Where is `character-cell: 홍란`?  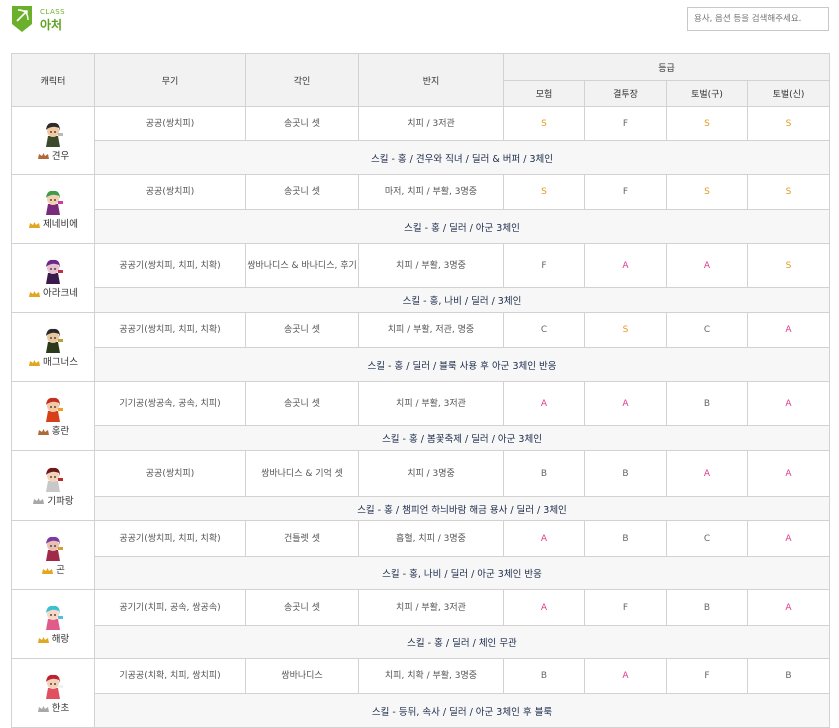 character-cell: 홍란 is located at coordinates (53, 416).